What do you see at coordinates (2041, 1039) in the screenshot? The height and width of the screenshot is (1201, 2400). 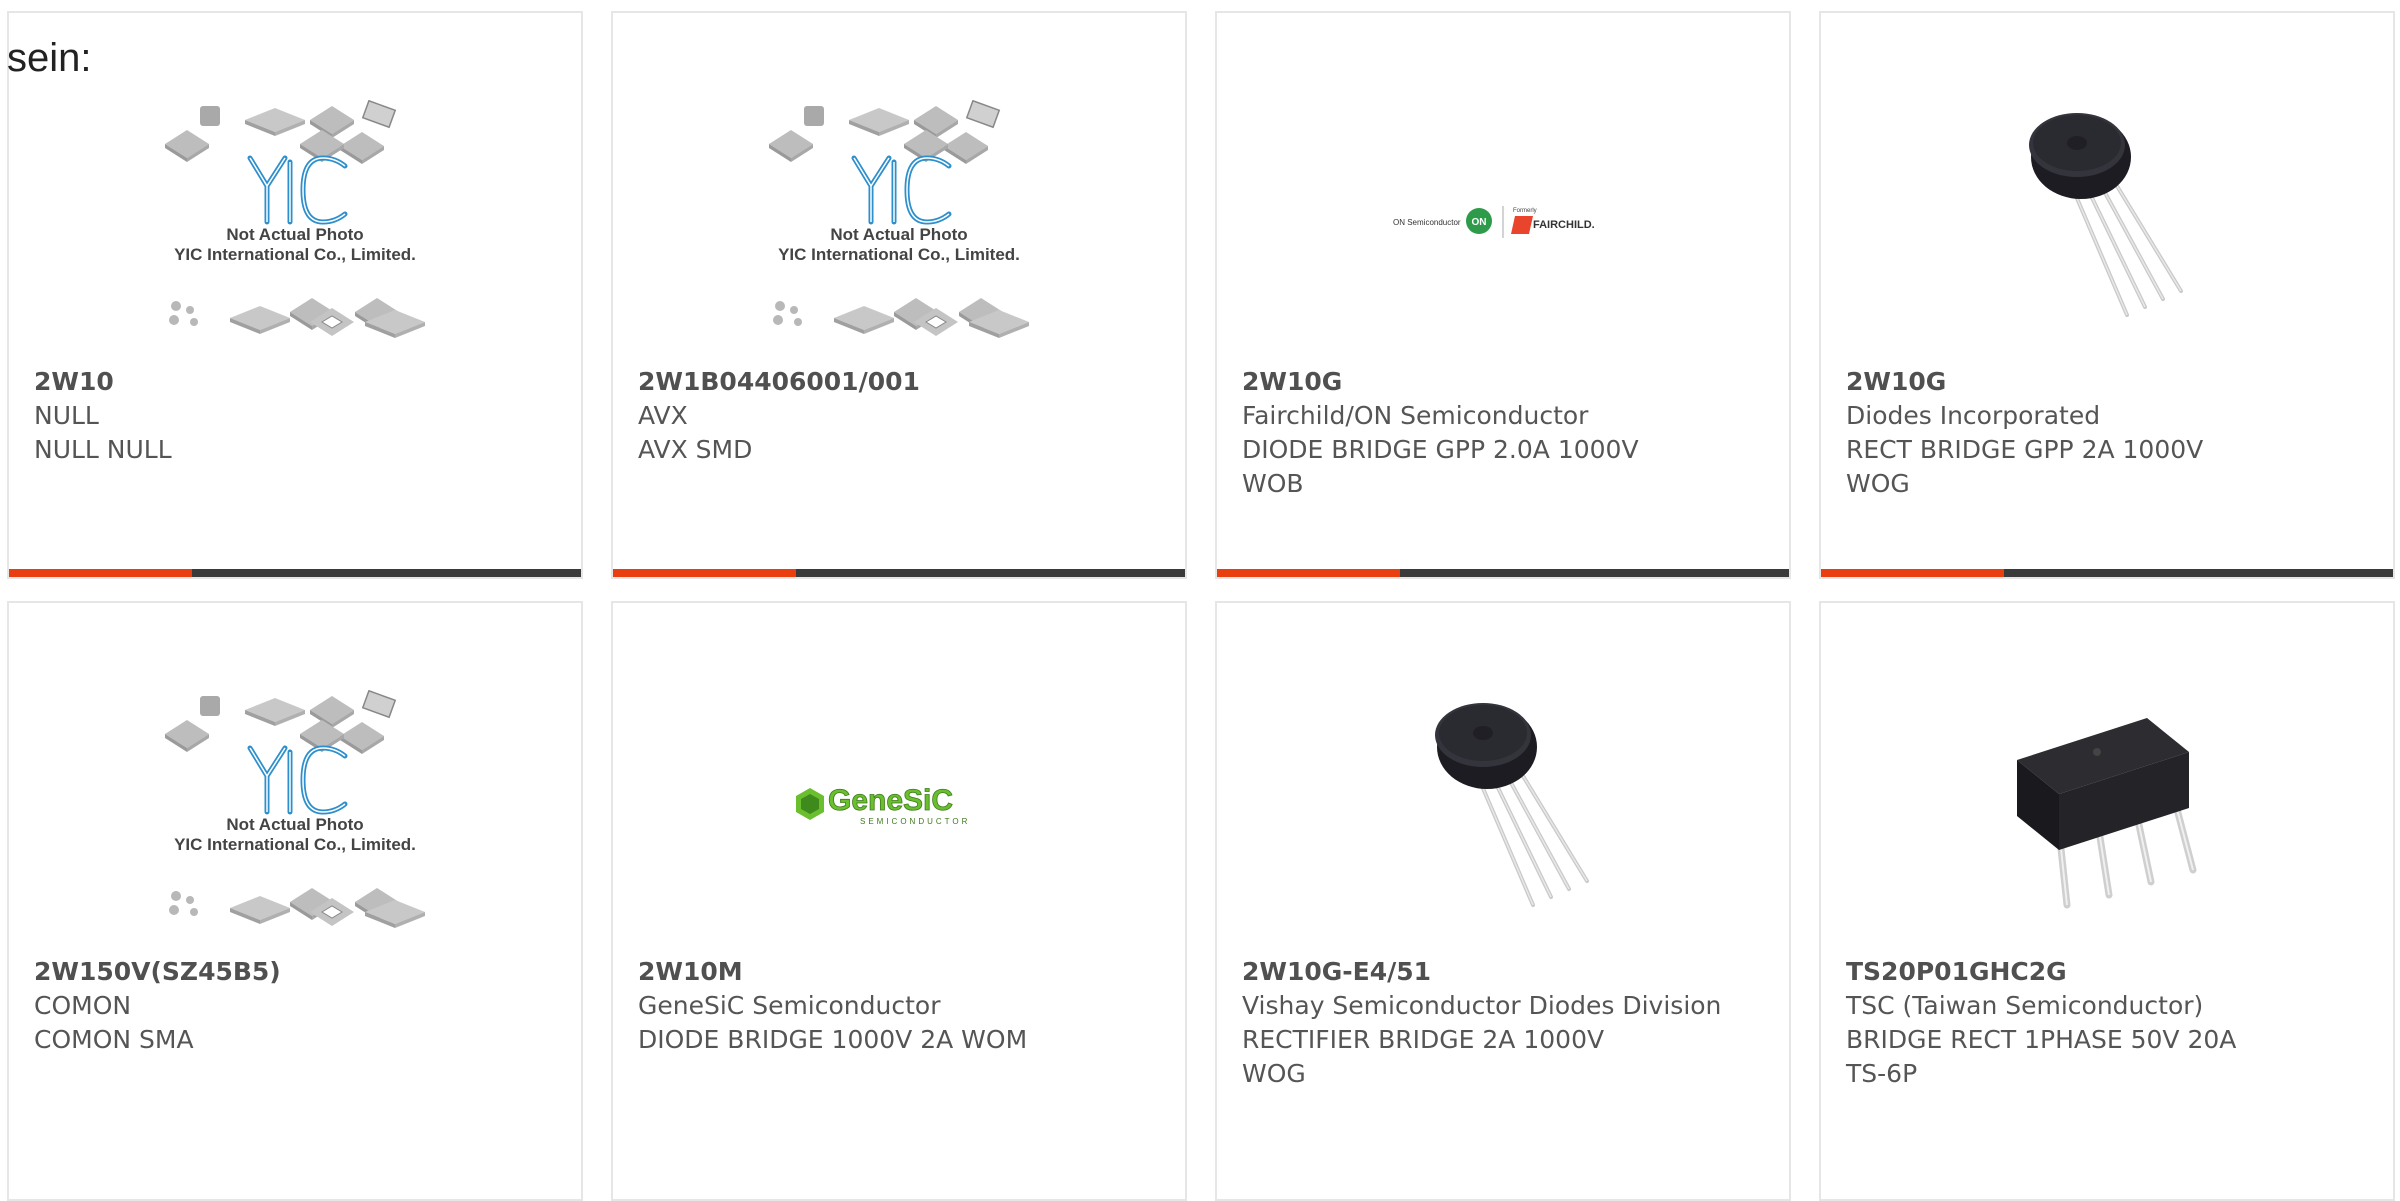 I see `description: BRIDGE RECT 1PHASE 50V 20A` at bounding box center [2041, 1039].